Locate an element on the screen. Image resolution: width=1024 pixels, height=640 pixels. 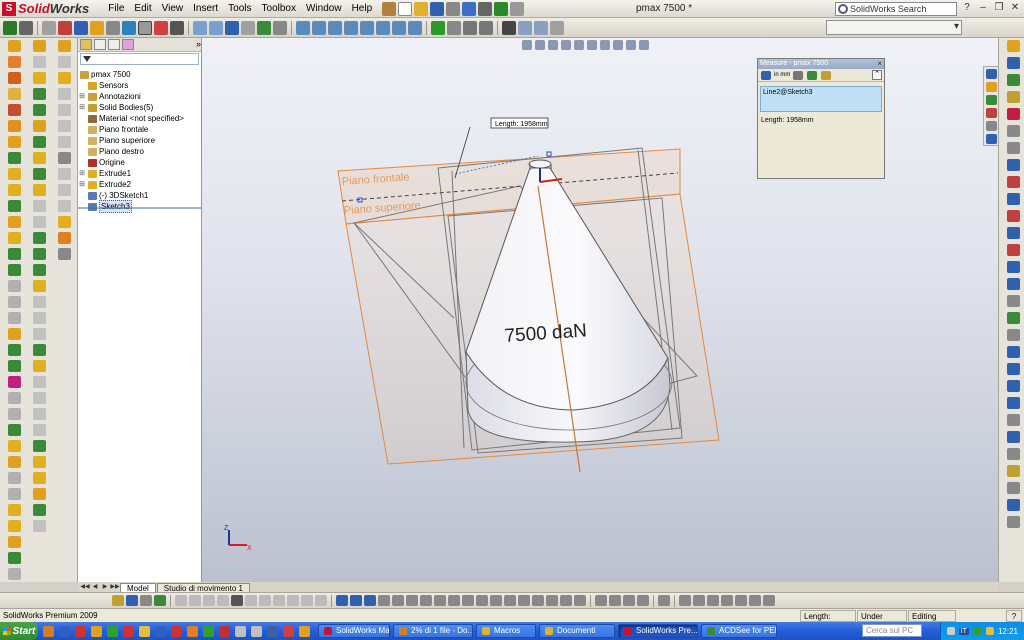
sketch-polygon-icon is located at coordinates (1013, 284).